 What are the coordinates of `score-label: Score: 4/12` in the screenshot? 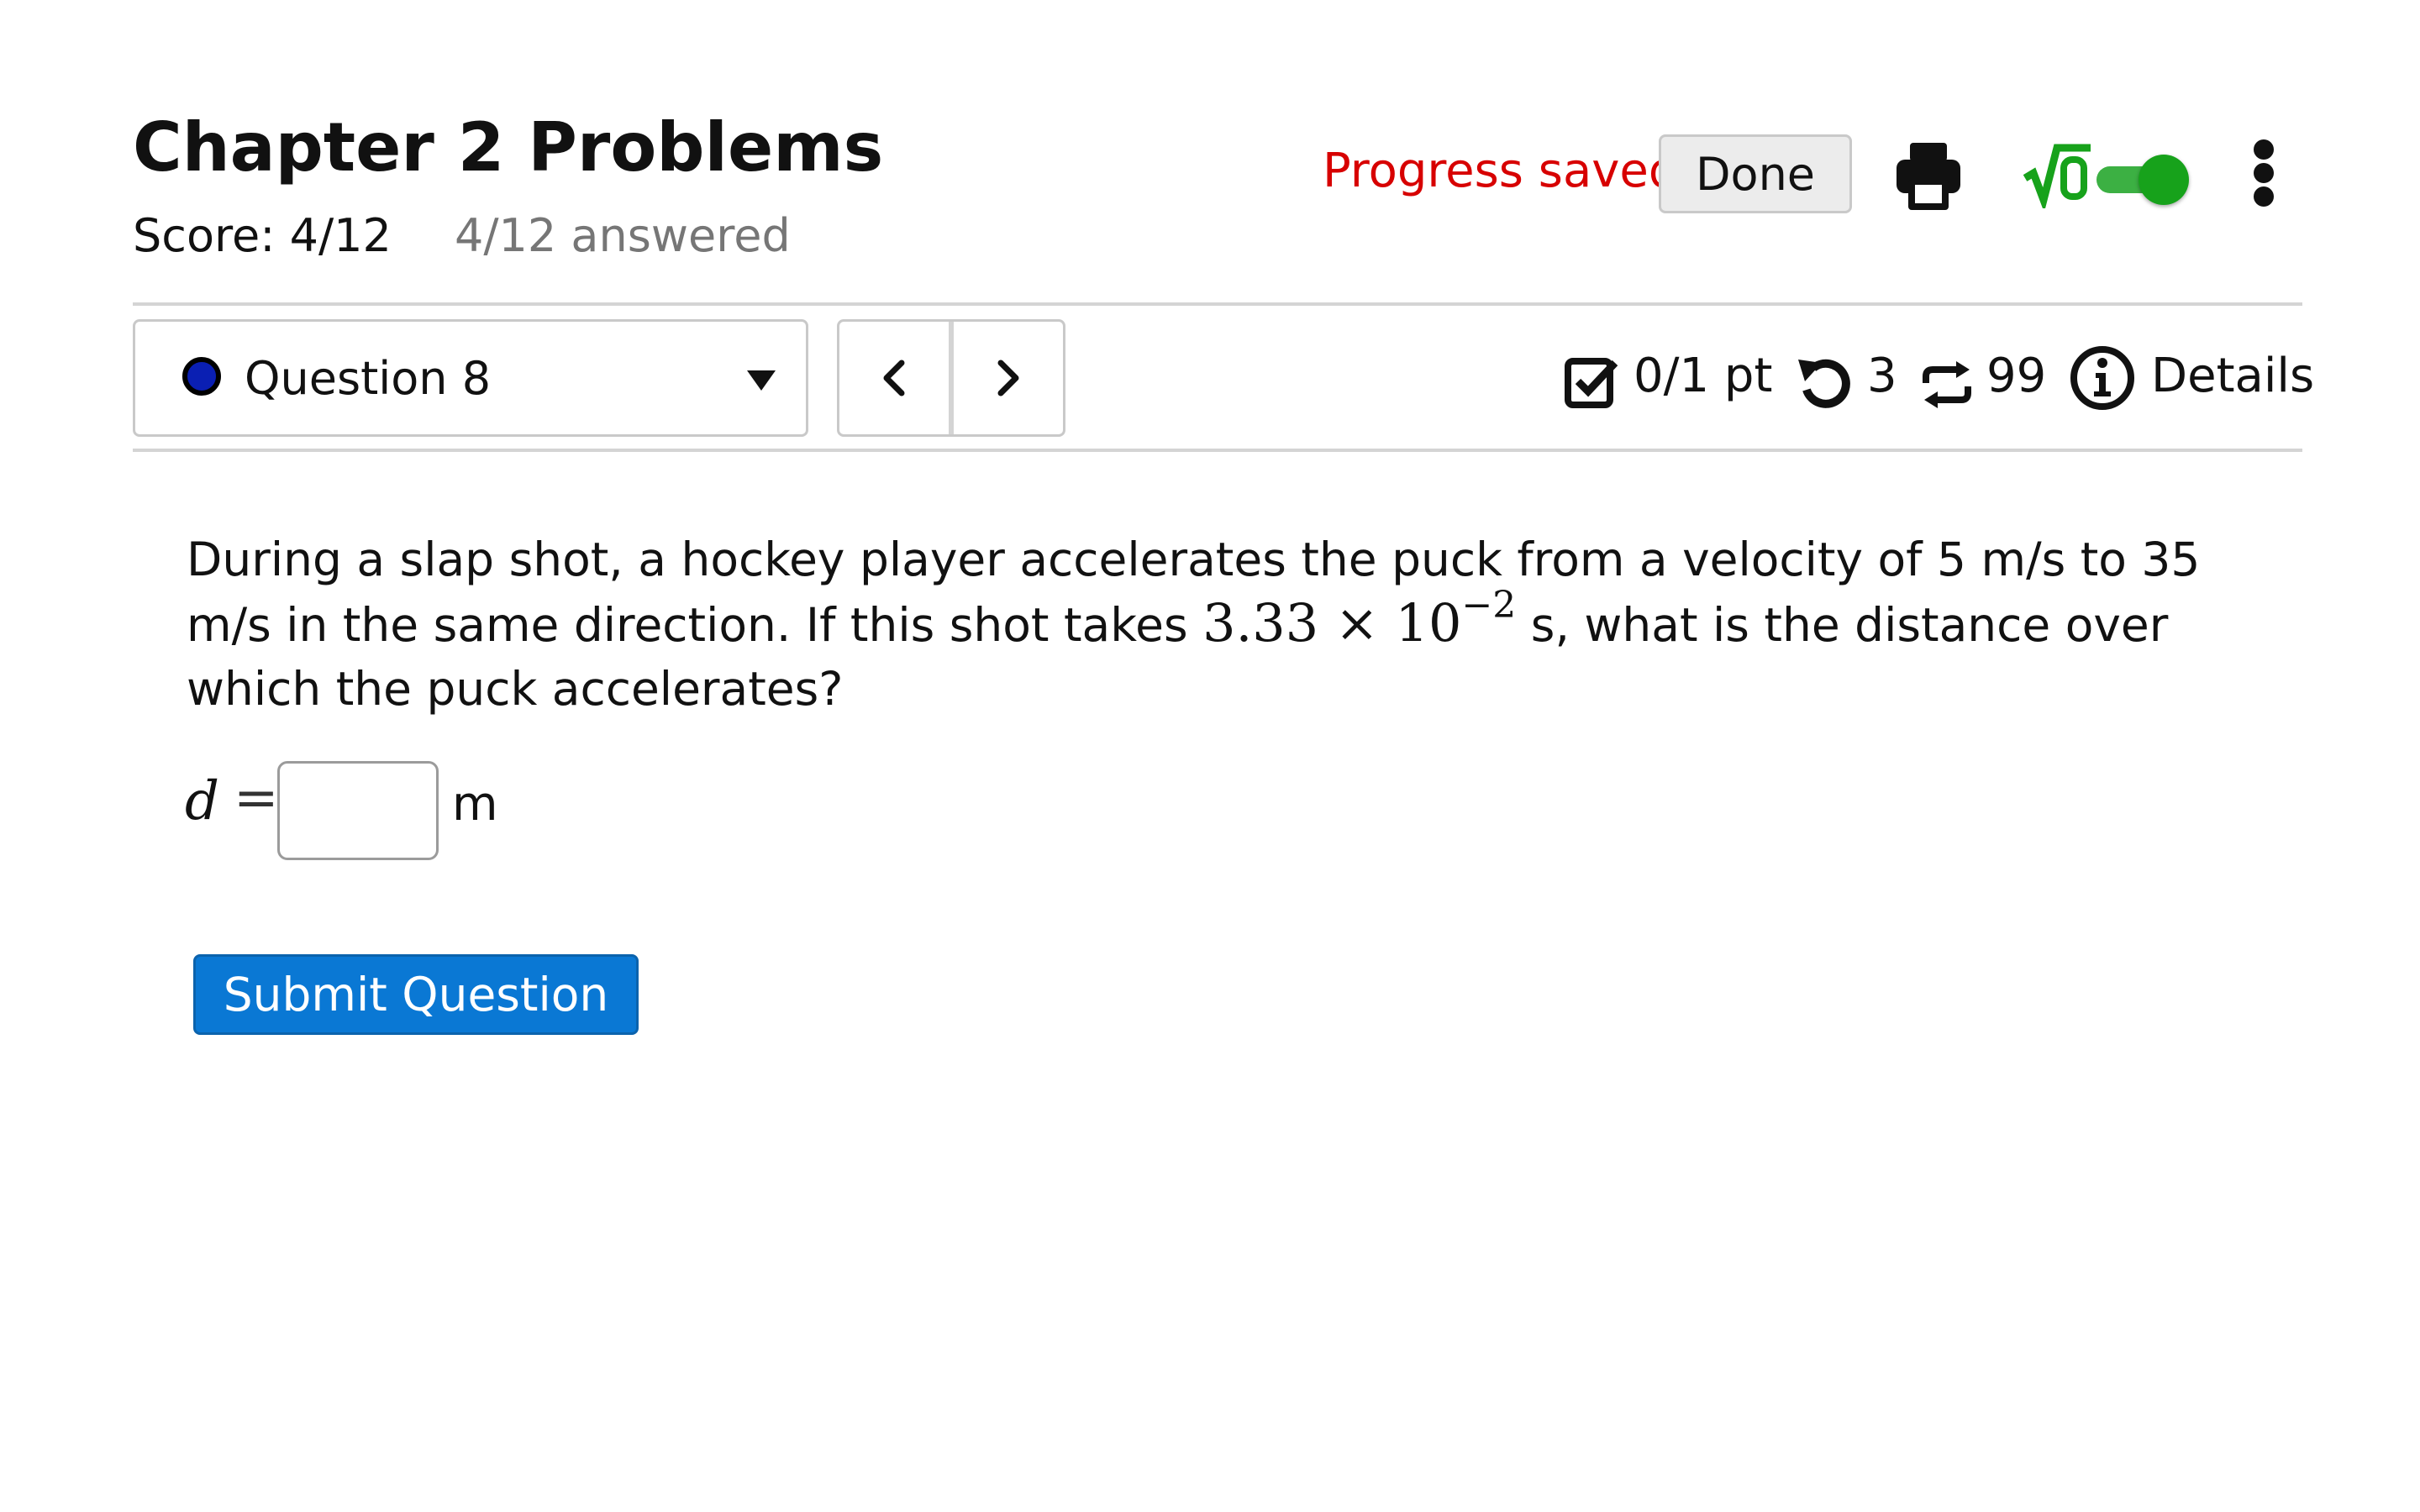 It's located at (262, 235).